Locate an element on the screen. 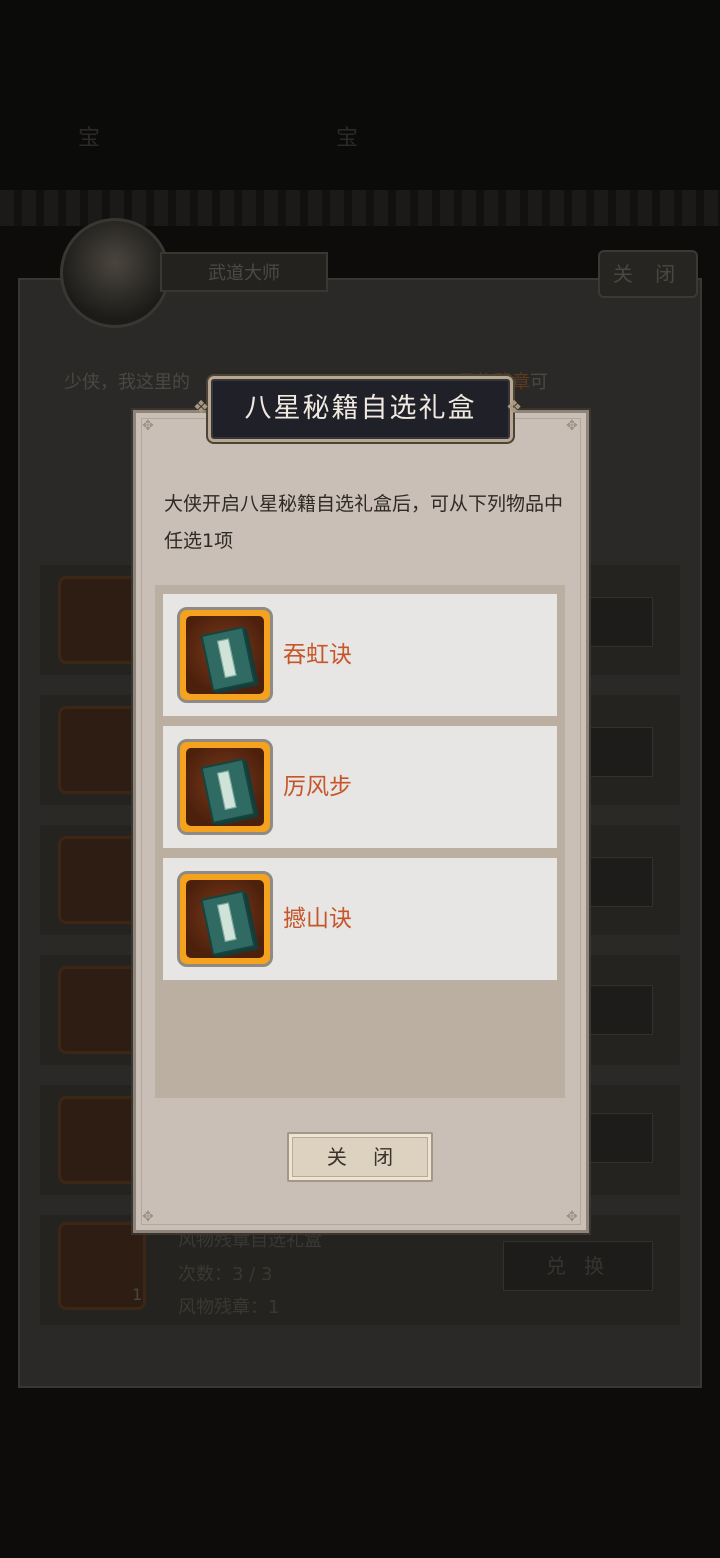 The height and width of the screenshot is (1558, 720). item-count: 1 is located at coordinates (137, 1294).